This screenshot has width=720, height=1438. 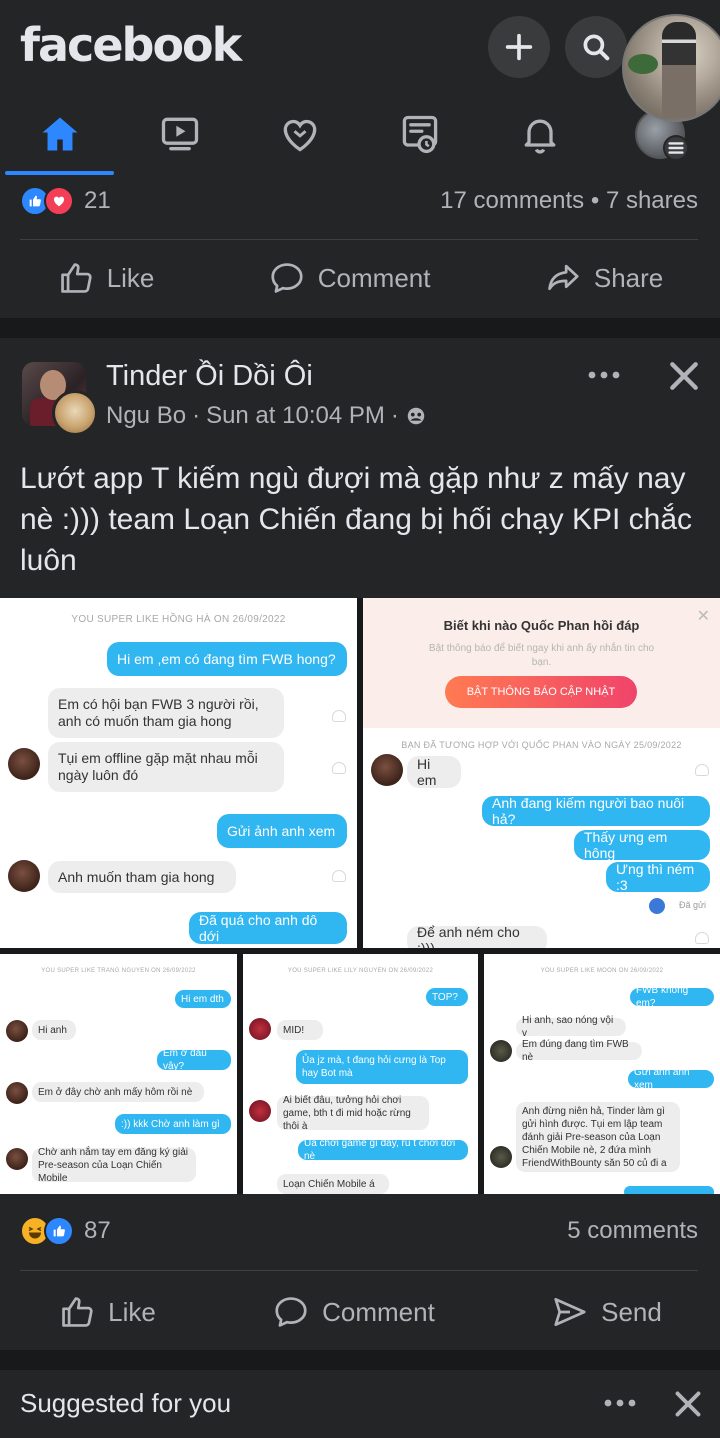 What do you see at coordinates (54, 1030) in the screenshot?
I see `chat-bubble: Hi anh` at bounding box center [54, 1030].